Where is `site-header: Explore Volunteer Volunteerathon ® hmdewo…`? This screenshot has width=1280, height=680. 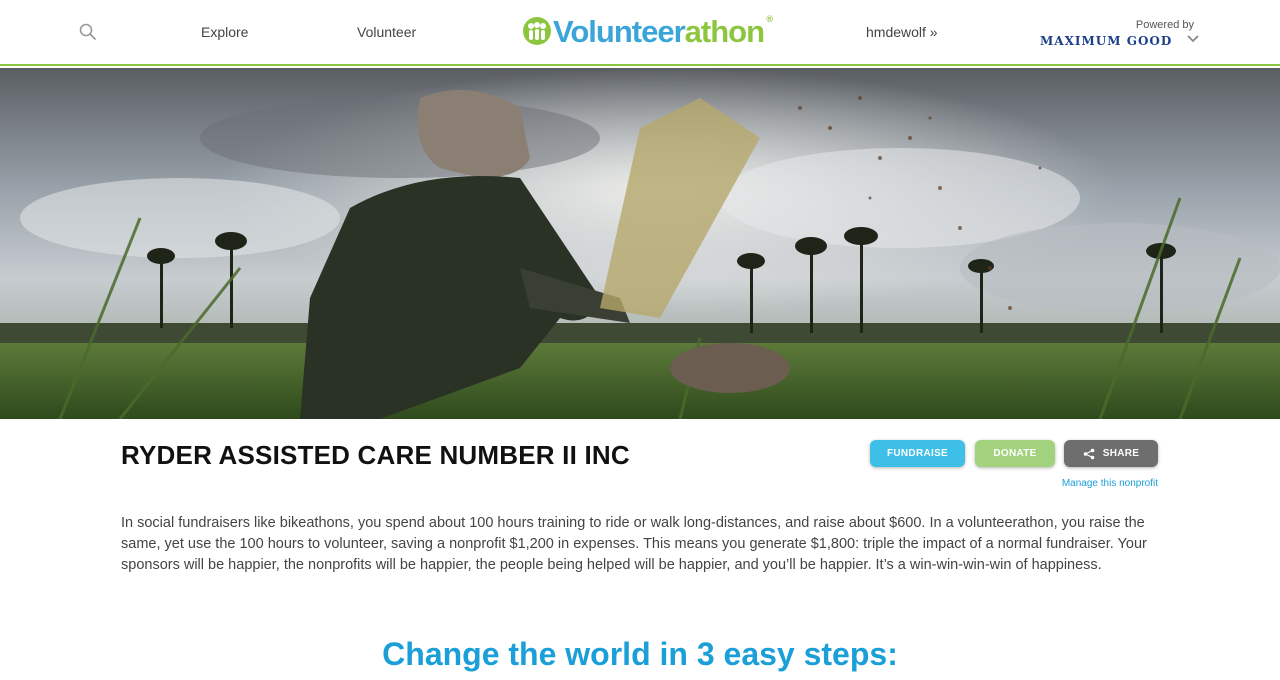
site-header: Explore Volunteer Volunteerathon ® hmdewo… is located at coordinates (640, 33).